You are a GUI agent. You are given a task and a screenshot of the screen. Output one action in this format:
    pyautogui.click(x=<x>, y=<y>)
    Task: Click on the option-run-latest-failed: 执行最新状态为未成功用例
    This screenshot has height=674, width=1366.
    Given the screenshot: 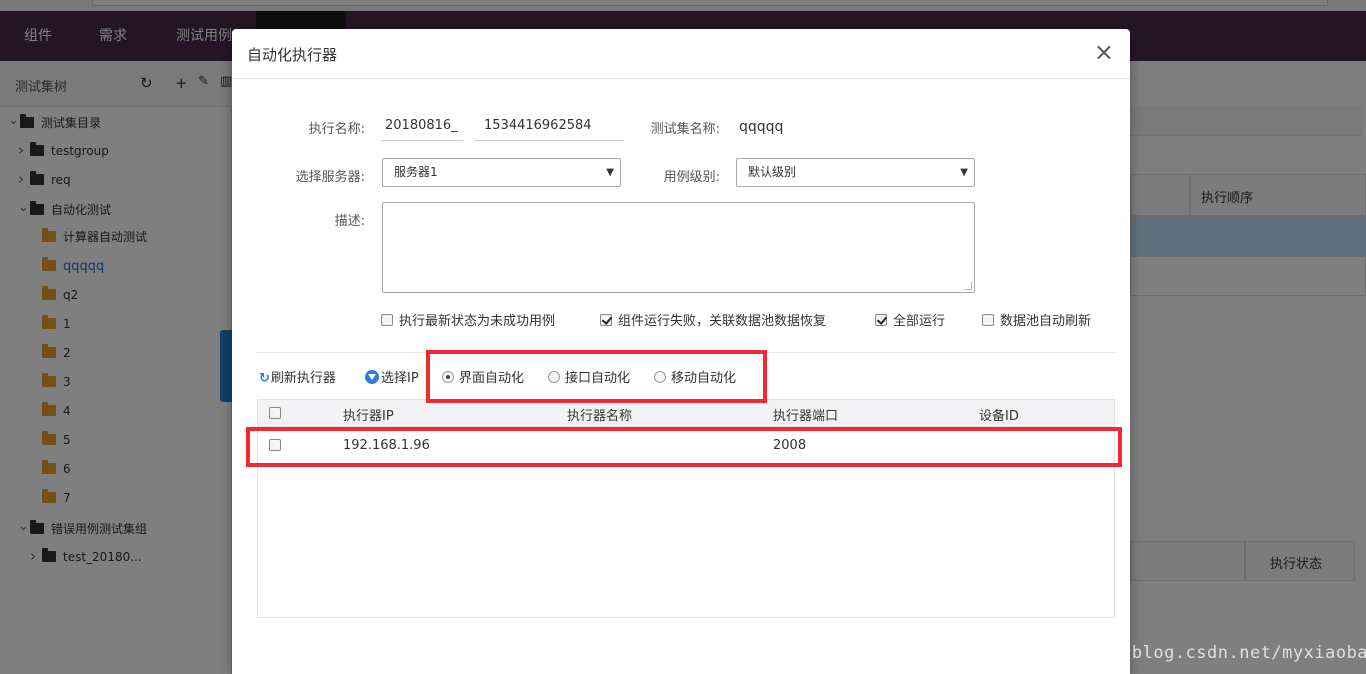 What is the action you would take?
    pyautogui.click(x=468, y=322)
    